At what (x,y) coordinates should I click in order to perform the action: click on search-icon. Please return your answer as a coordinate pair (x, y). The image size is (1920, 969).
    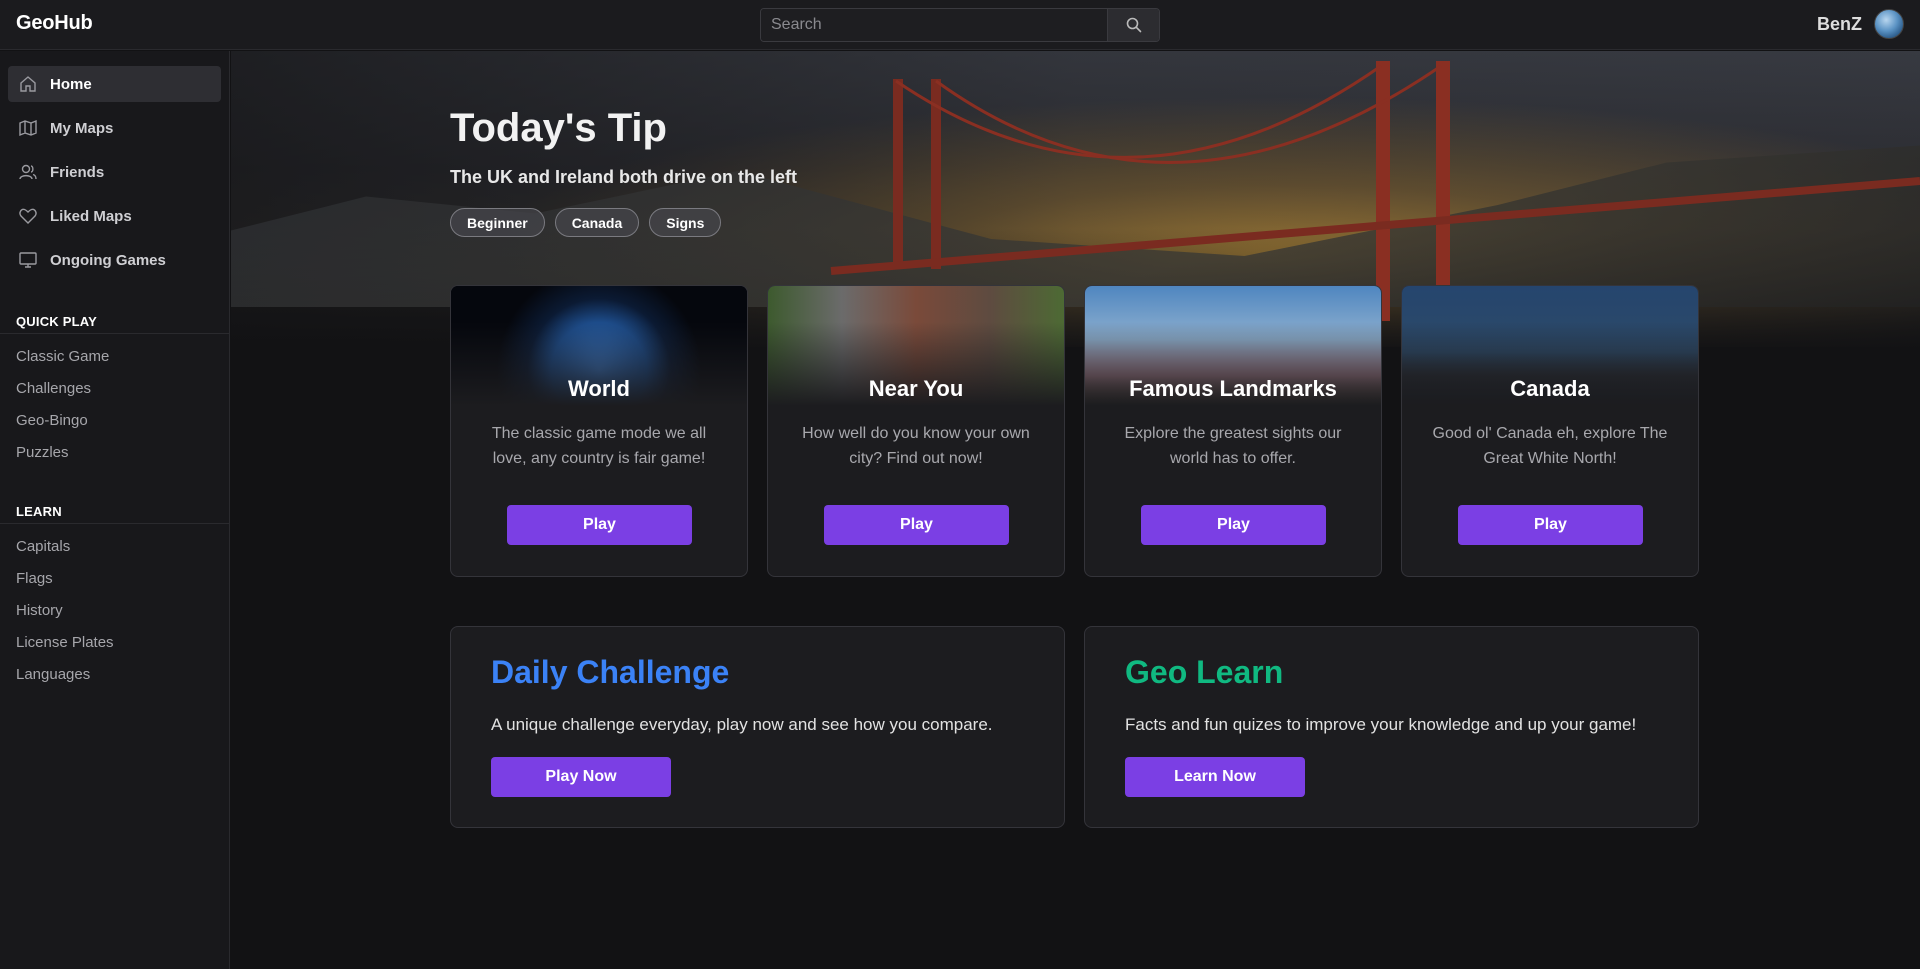
    Looking at the image, I should click on (1133, 25).